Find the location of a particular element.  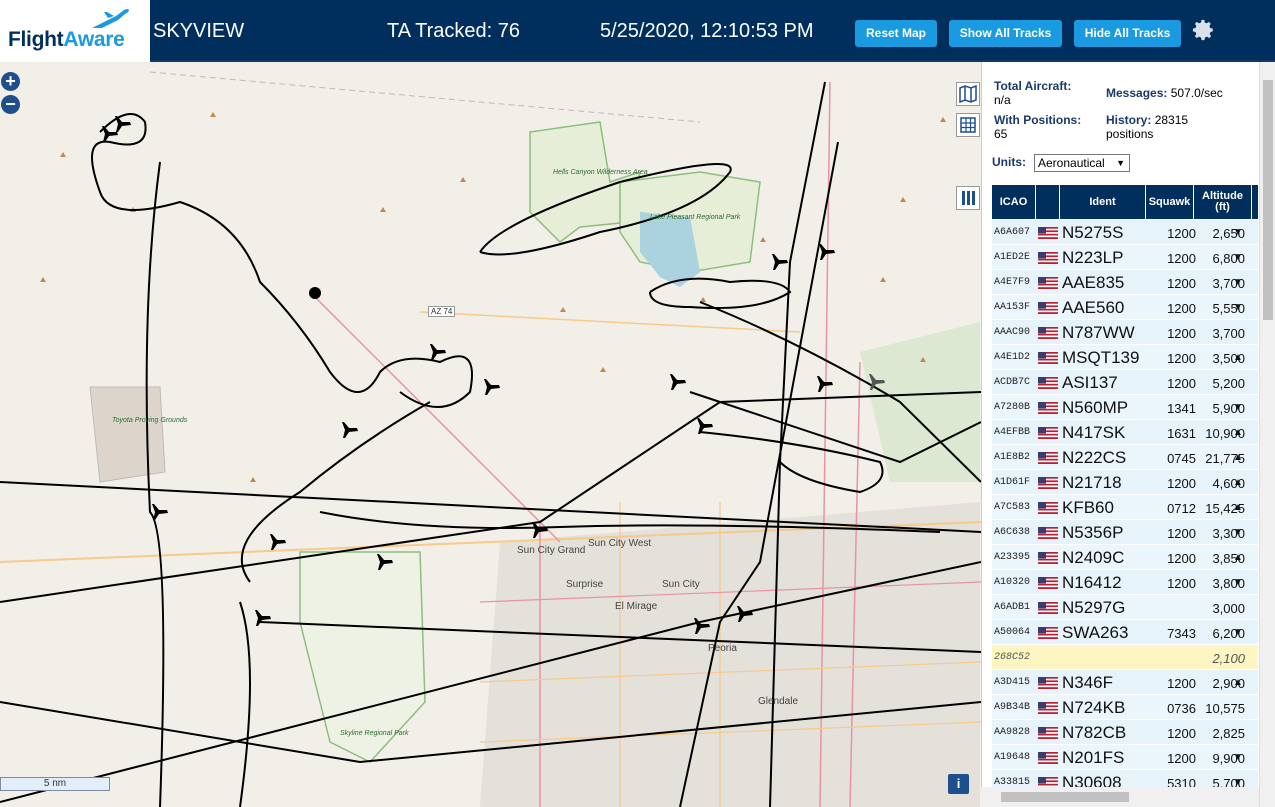

history-value: 28315 is located at coordinates (1171, 120).